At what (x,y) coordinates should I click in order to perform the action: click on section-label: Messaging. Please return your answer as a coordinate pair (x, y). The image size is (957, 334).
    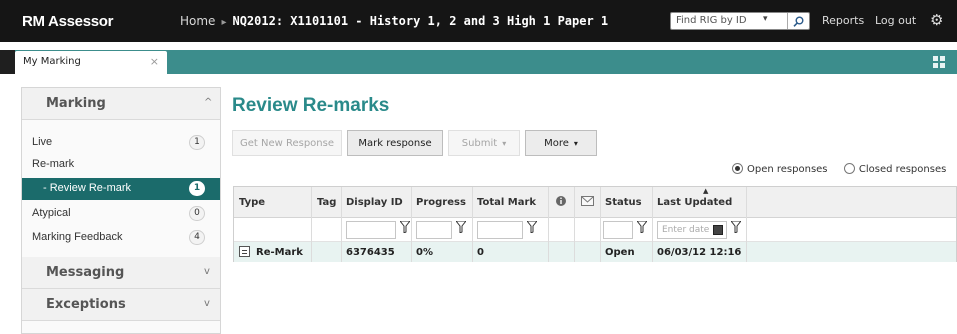
    Looking at the image, I should click on (85, 272).